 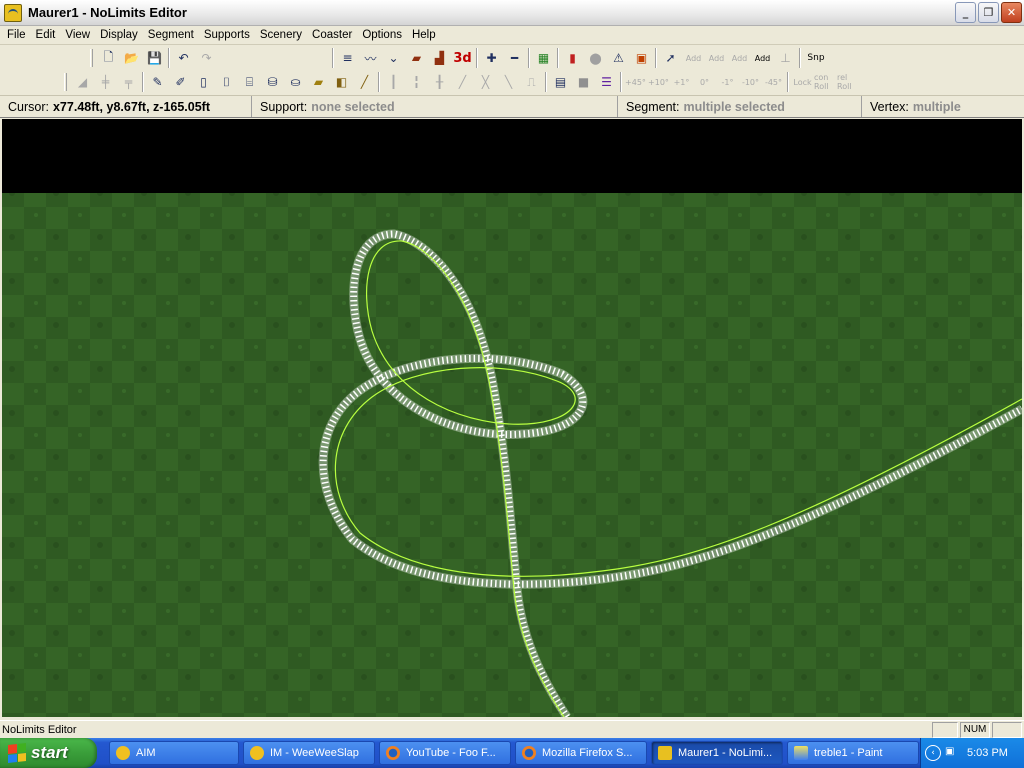 What do you see at coordinates (485, 82) in the screenshot?
I see `connector-icon-5: ╳` at bounding box center [485, 82].